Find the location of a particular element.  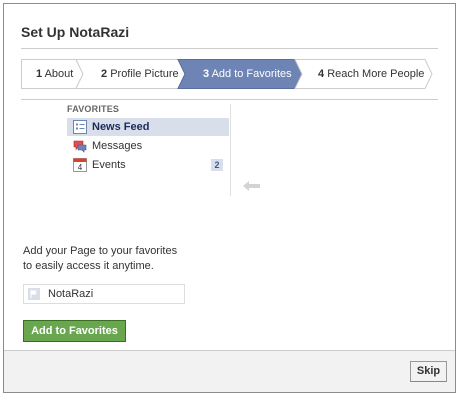

step-4-label: Reach More People is located at coordinates (376, 74).